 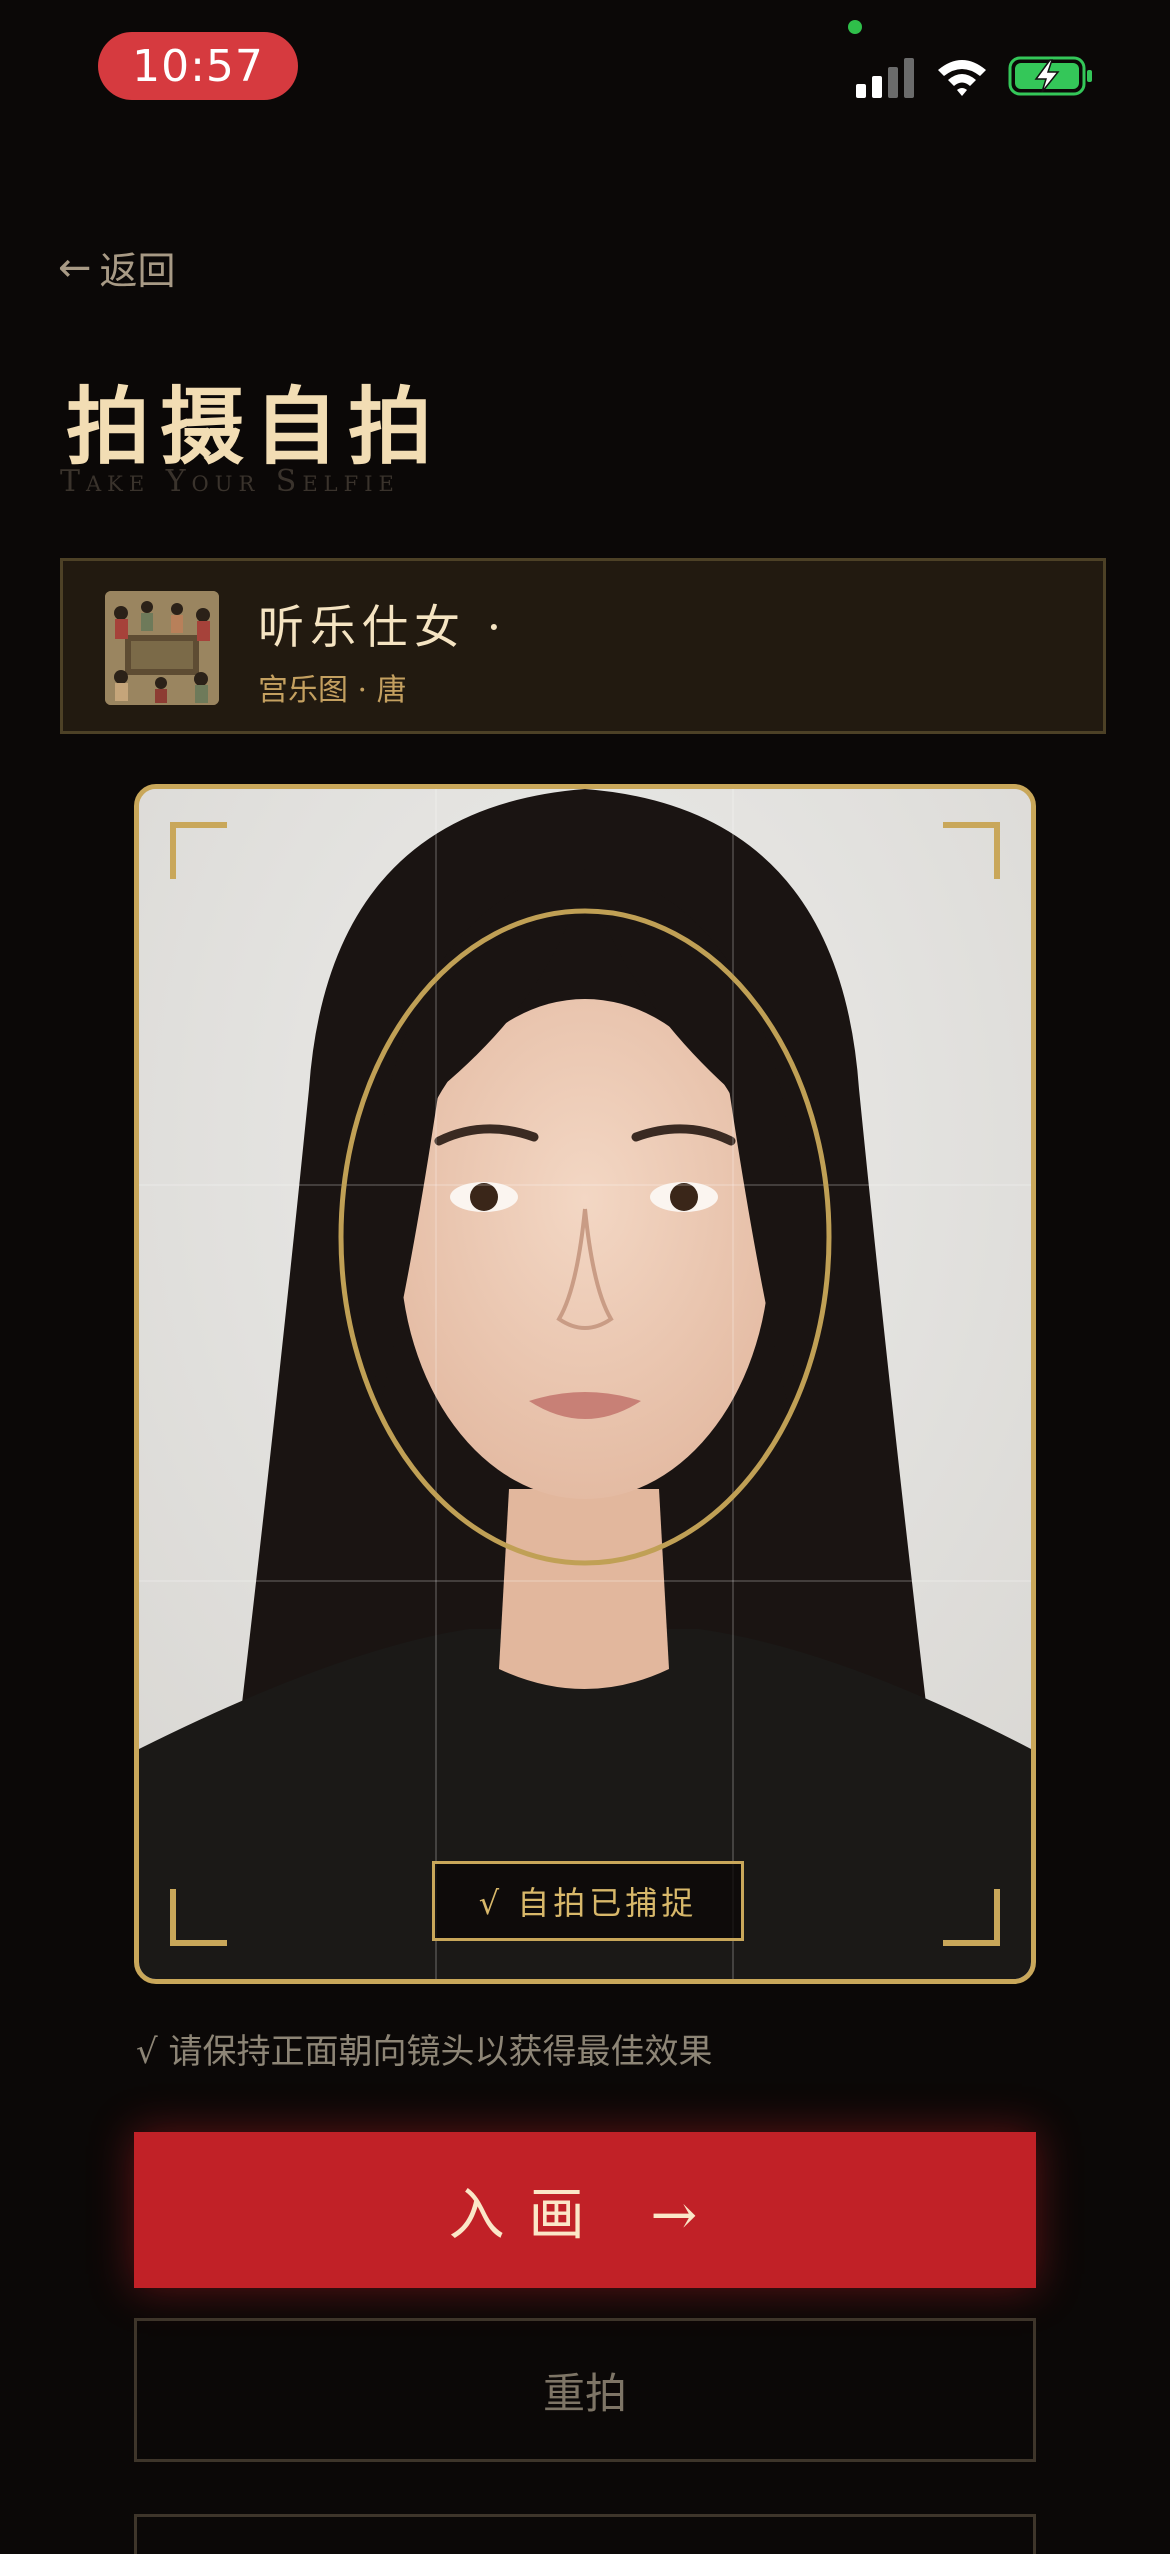 I want to click on camera-in-use-indicator, so click(x=855, y=27).